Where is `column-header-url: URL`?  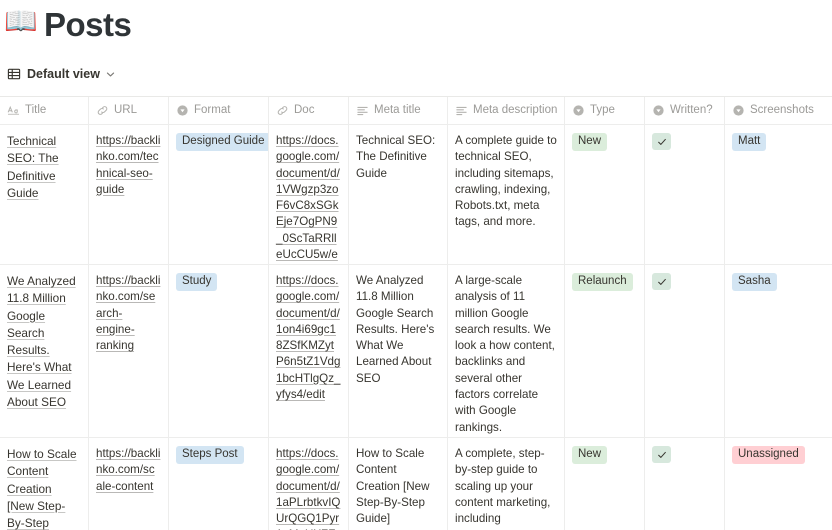
column-header-url: URL is located at coordinates (129, 110).